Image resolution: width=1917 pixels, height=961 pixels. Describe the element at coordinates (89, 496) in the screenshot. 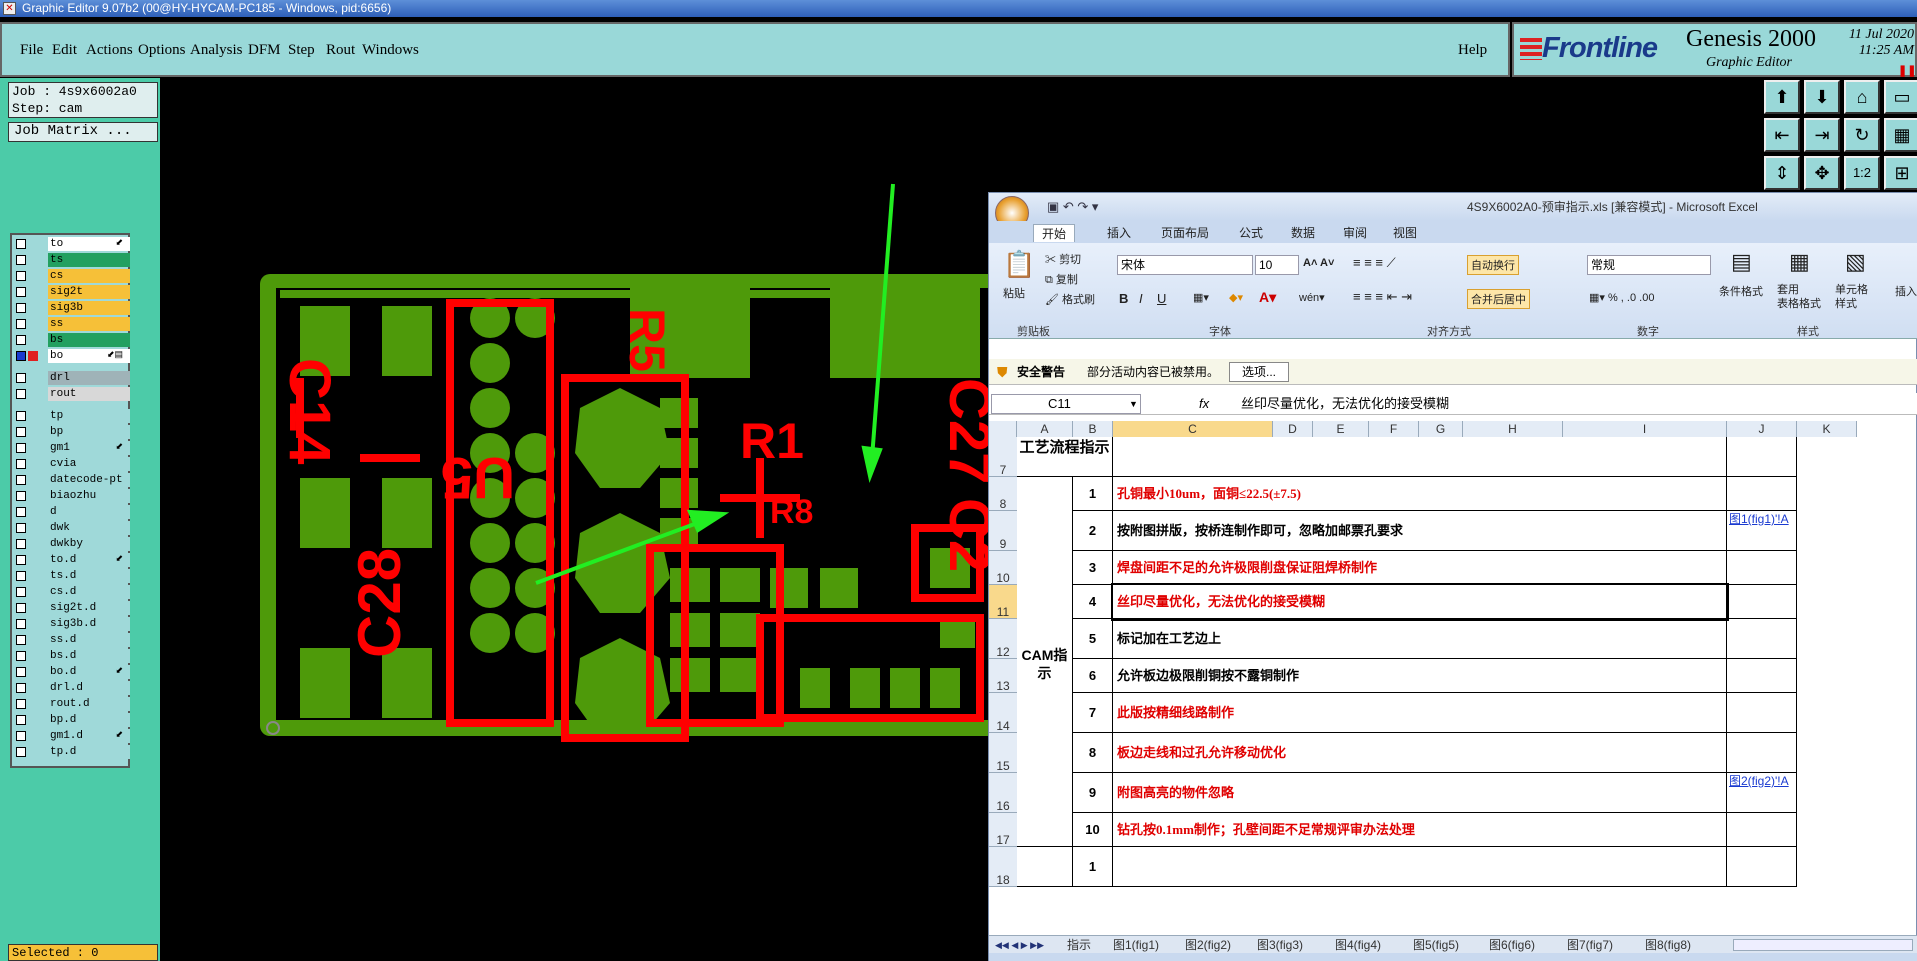

I see `layer-name: biaozhu` at that location.